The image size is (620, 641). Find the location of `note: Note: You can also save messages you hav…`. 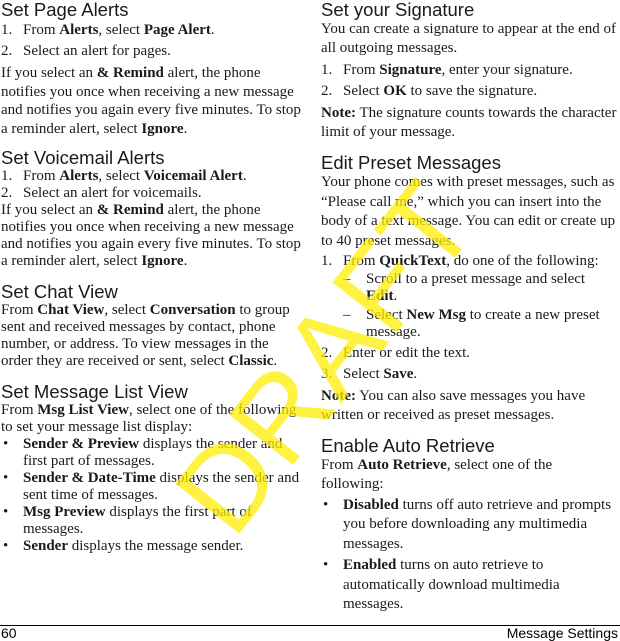

note: Note: You can also save messages you hav… is located at coordinates (453, 405).